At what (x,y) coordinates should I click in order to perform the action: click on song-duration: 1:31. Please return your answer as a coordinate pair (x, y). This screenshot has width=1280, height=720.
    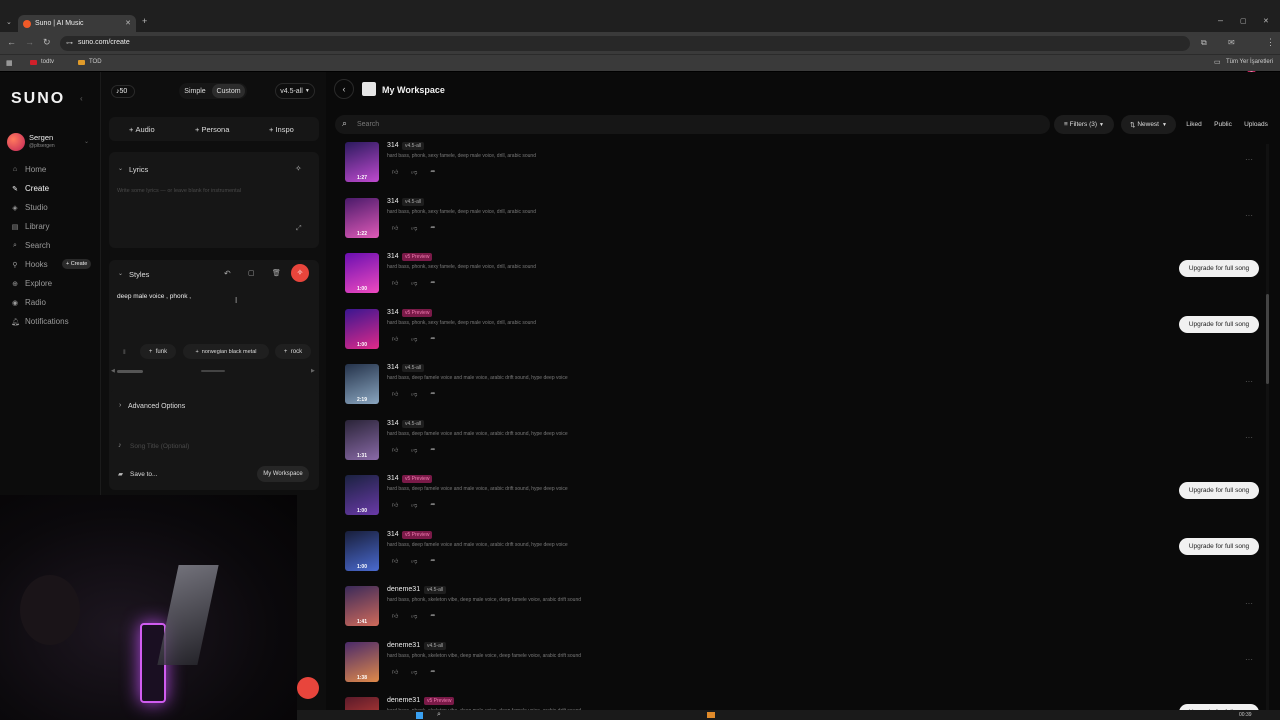
    Looking at the image, I should click on (361, 455).